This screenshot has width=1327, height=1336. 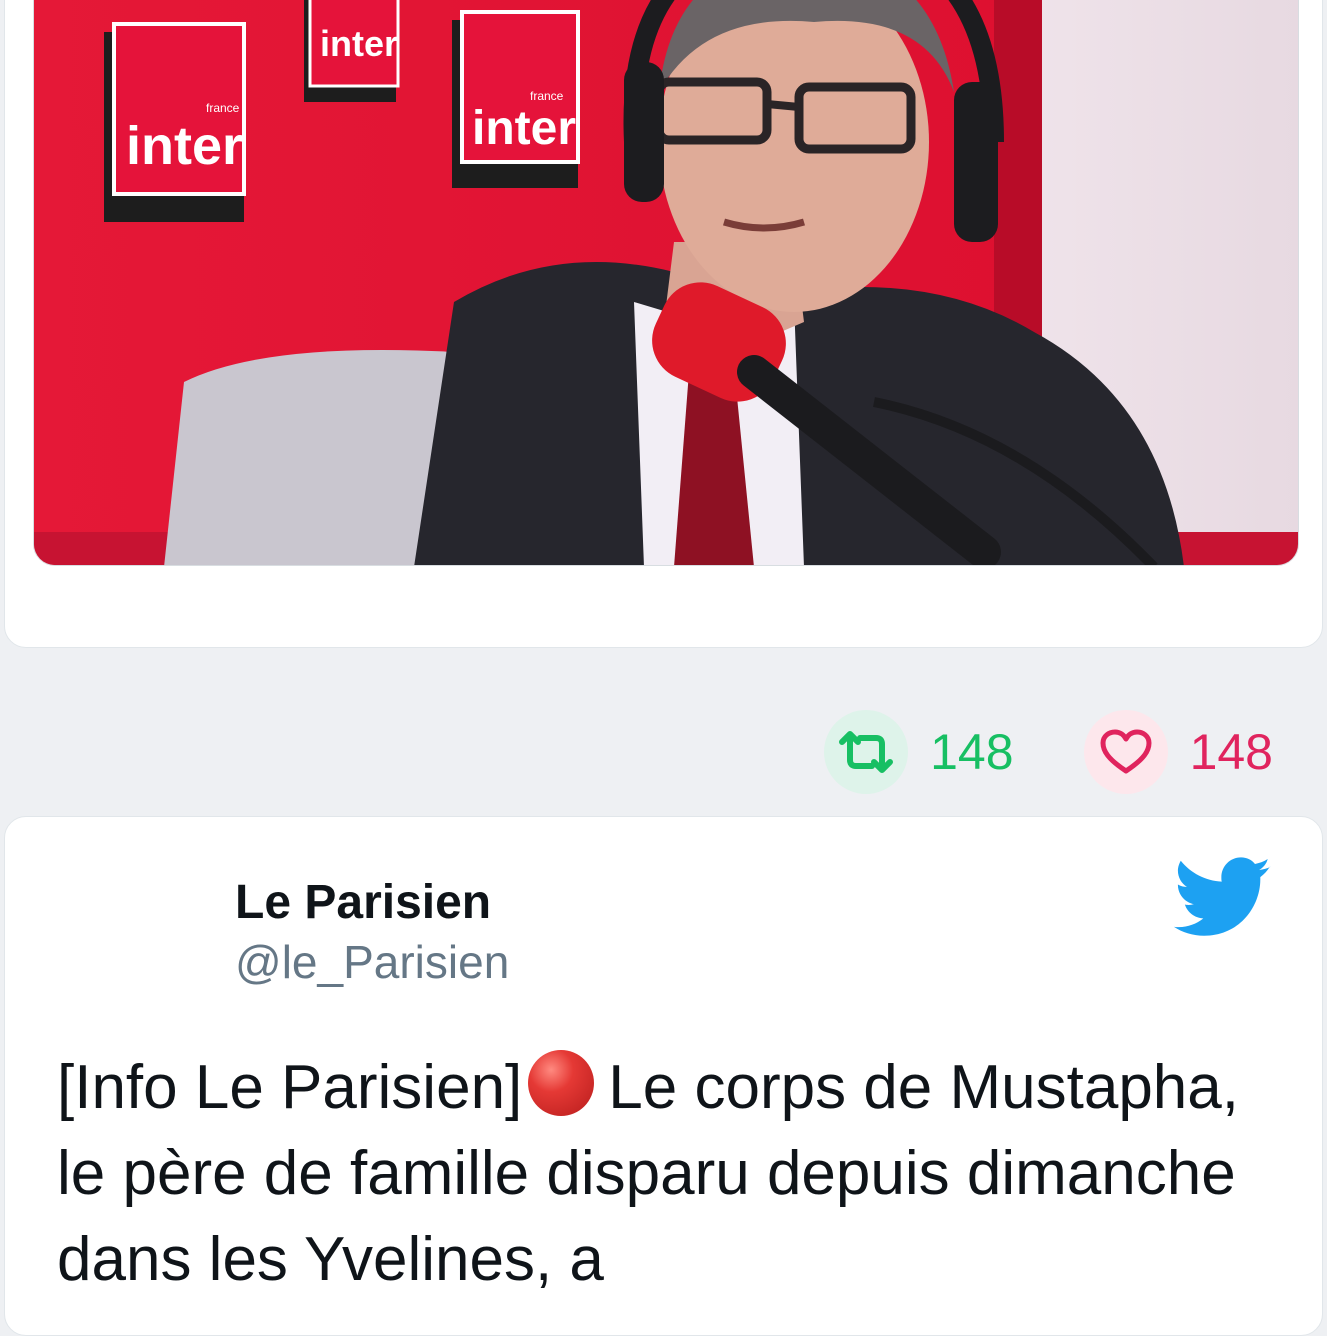 What do you see at coordinates (919, 752) in the screenshot?
I see `retweet-button: 148` at bounding box center [919, 752].